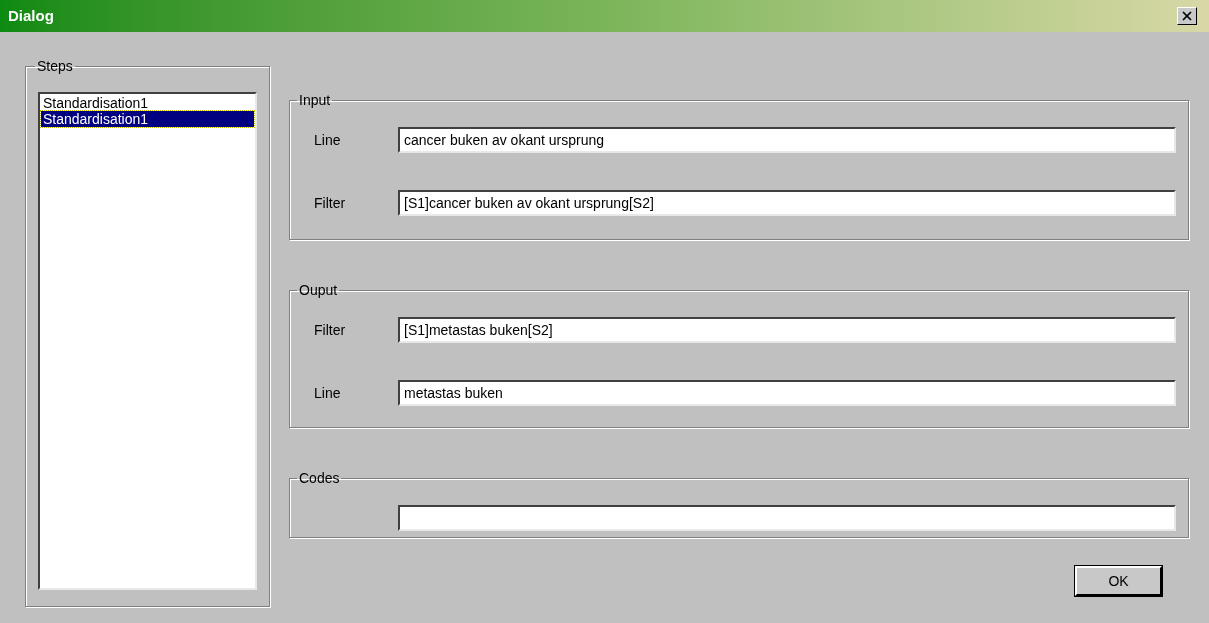 The width and height of the screenshot is (1209, 623). I want to click on text-field: [S1]metastas buken[S2], so click(787, 330).